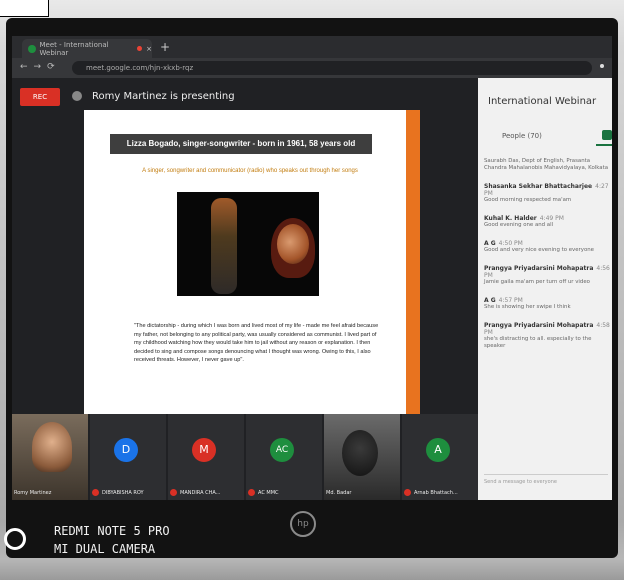 This screenshot has width=624, height=580. Describe the element at coordinates (268, 492) in the screenshot. I see `participant-name: AC MMC` at that location.